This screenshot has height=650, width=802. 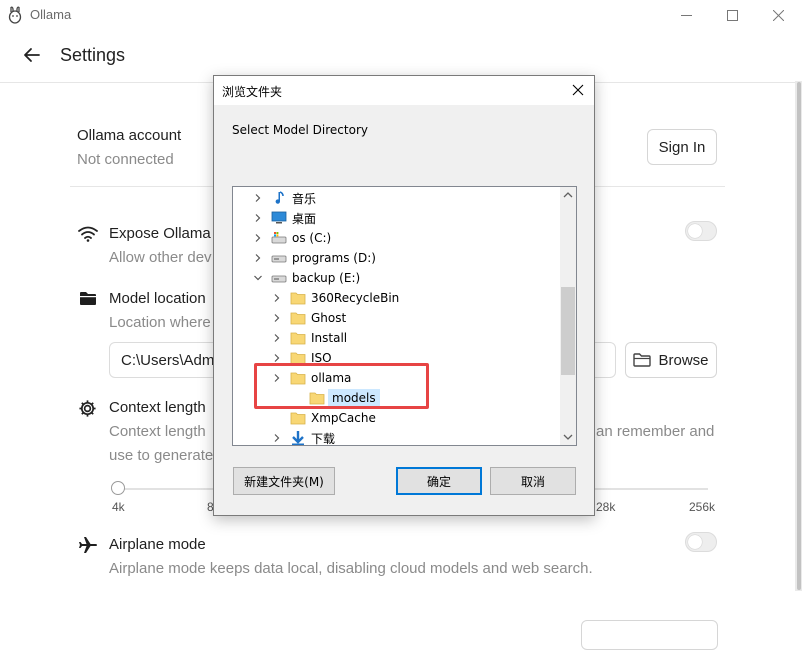 I want to click on tree-item: XmpCache, so click(x=324, y=418).